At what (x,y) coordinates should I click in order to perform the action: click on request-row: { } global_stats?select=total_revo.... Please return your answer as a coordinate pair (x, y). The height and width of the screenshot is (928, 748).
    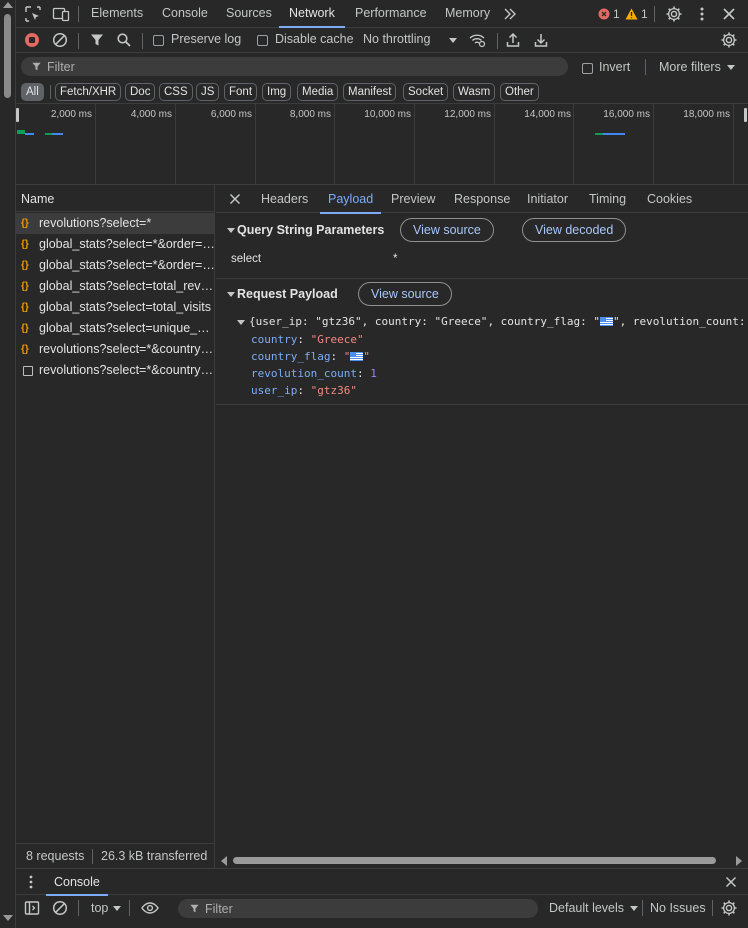
    Looking at the image, I should click on (115, 286).